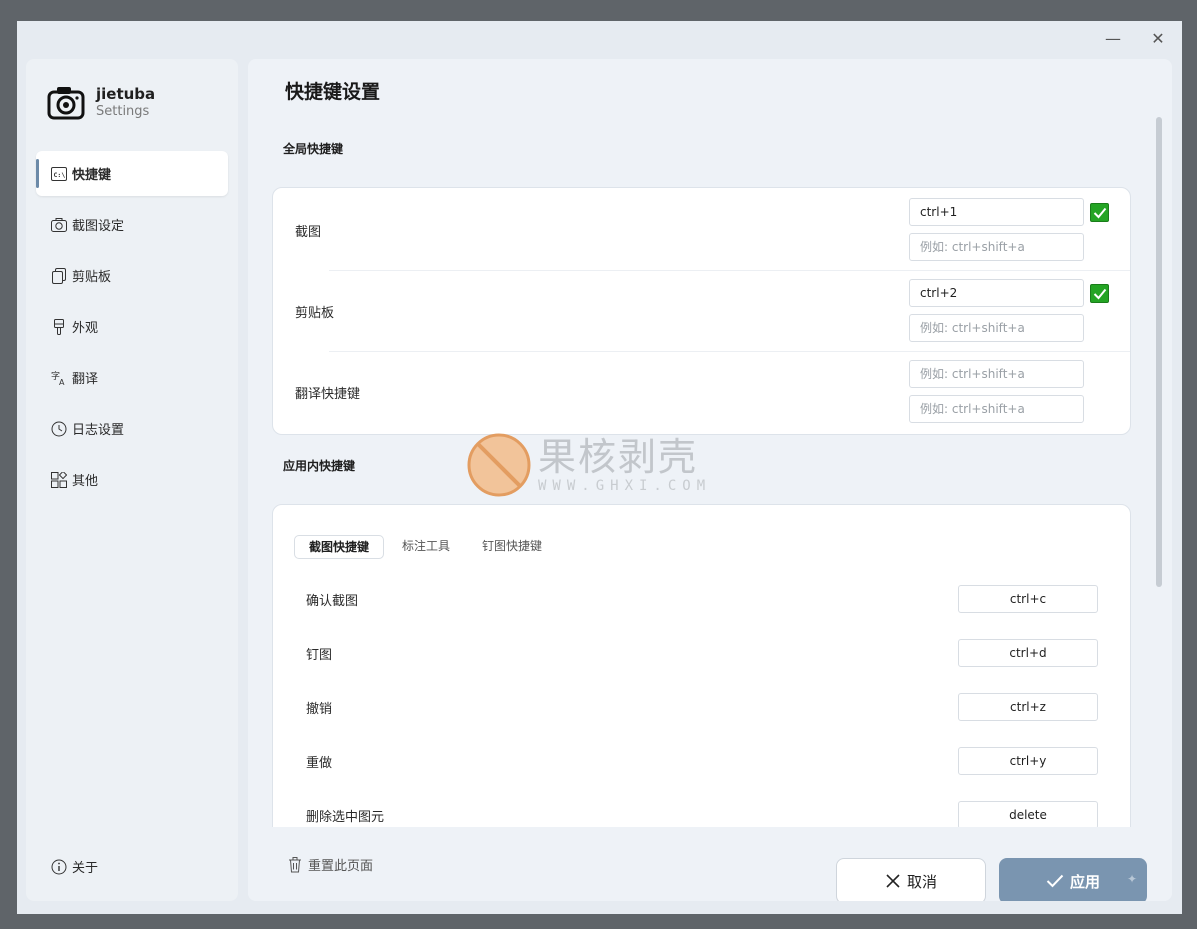 This screenshot has height=929, width=1197. I want to click on row-label: 剪贴板, so click(315, 313).